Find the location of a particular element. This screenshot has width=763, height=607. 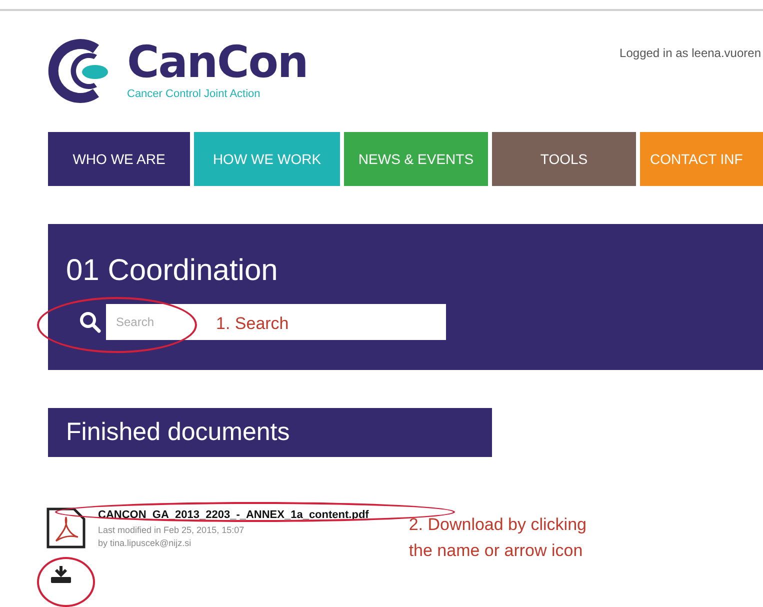

annotation-ellipse is located at coordinates (66, 582).